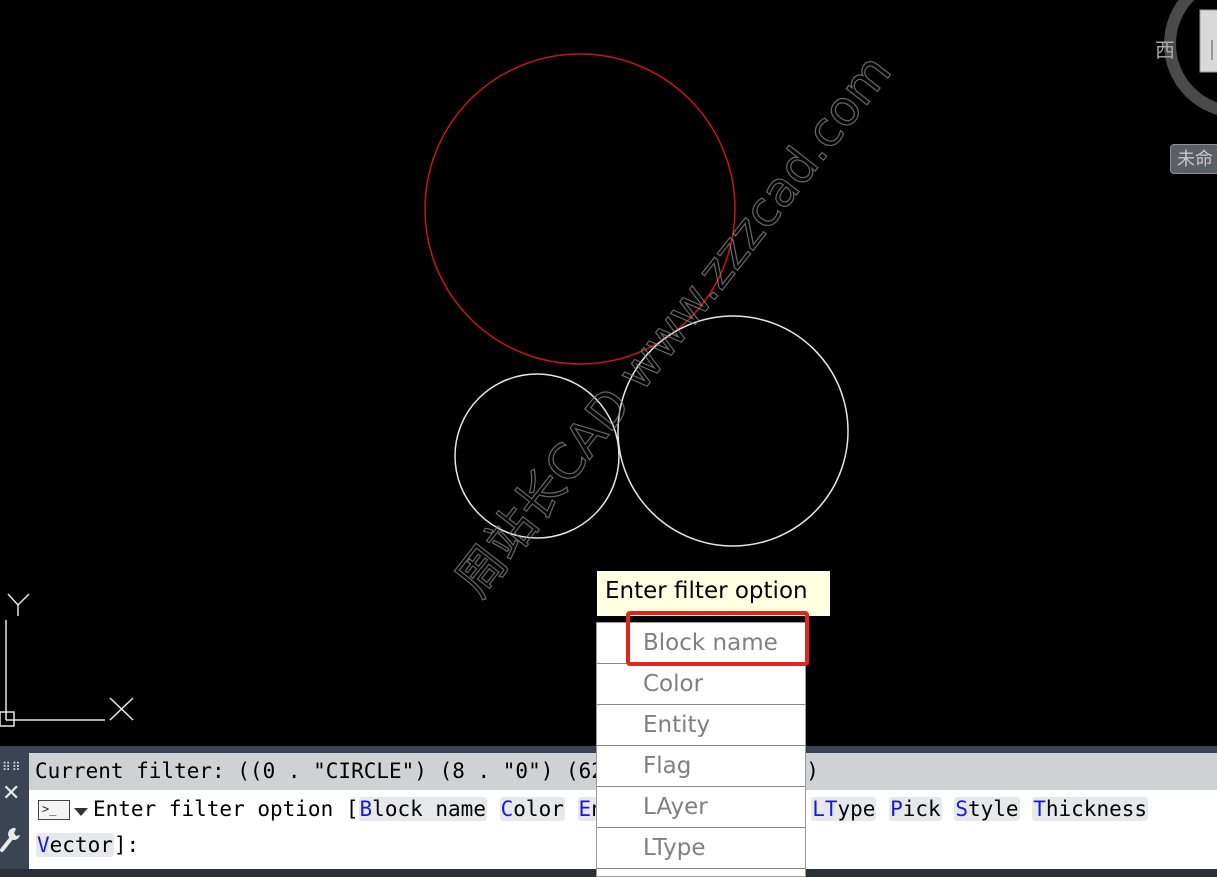 Image resolution: width=1217 pixels, height=877 pixels. I want to click on command-prompt-line2: Vector]:, so click(87, 845).